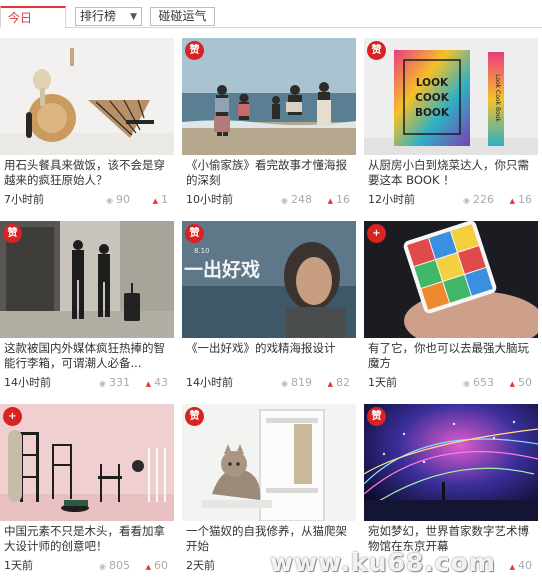 This screenshot has width=542, height=582. Describe the element at coordinates (271, 16) in the screenshot. I see `filter-bar: 今日 排行榜 ▼ 碰碰运气` at that location.